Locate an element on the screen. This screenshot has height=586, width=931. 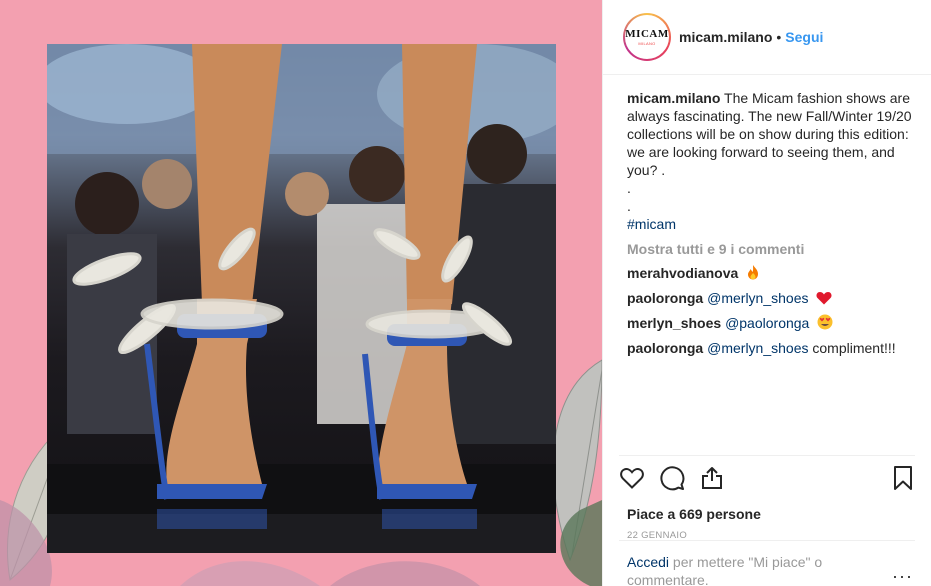
post-actions: Piace a 669 persone 22 GENNAIO is located at coordinates (767, 498).